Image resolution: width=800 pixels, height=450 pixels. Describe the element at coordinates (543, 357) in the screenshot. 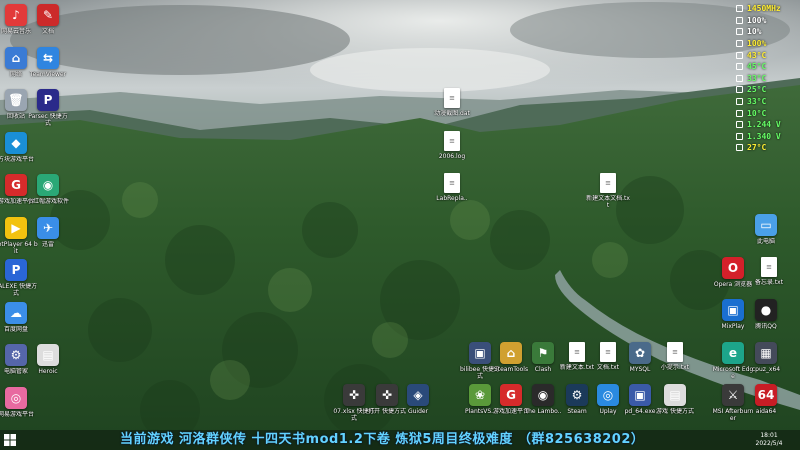

I see `desktop-icon-b-3: ⚑ Clash` at that location.